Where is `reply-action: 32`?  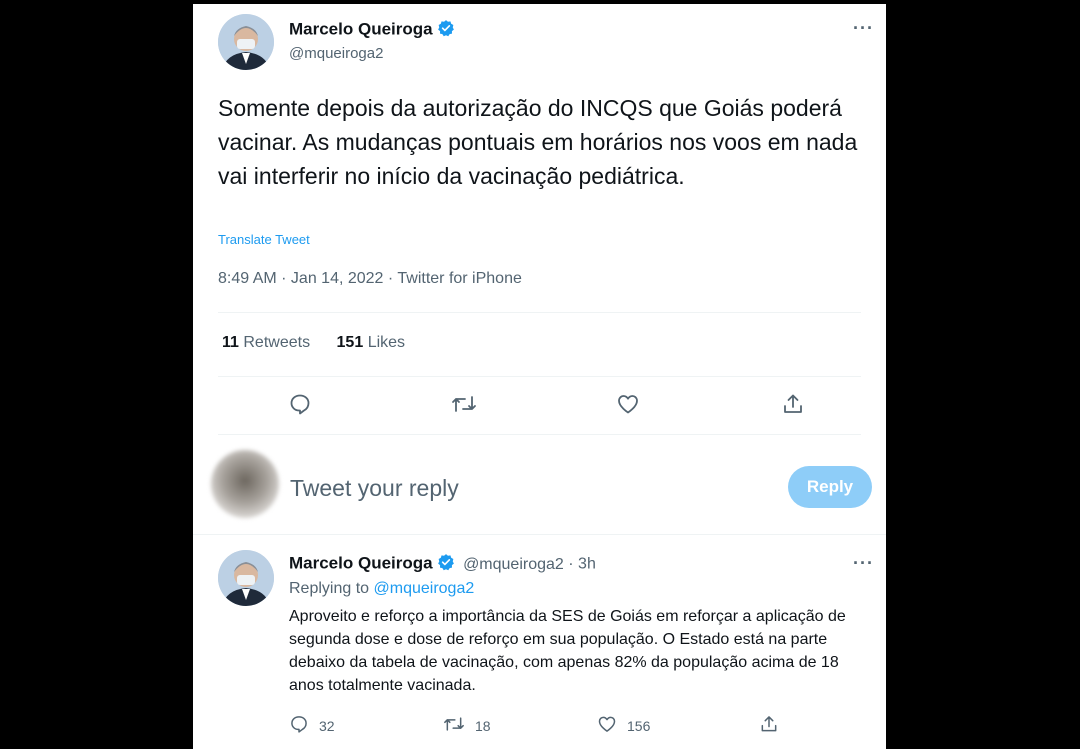 reply-action: 32 is located at coordinates (312, 725).